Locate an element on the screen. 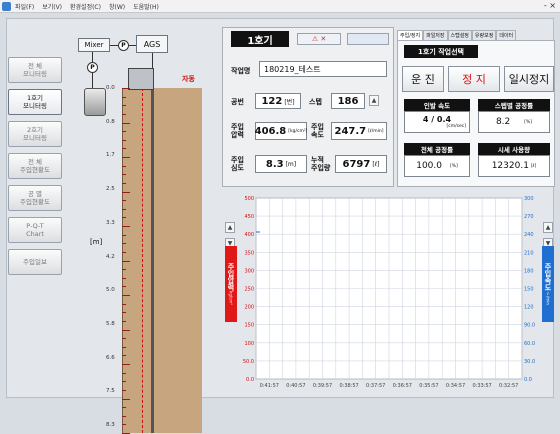 This screenshot has width=560, height=434. step-up-button: ▲ is located at coordinates (374, 100).